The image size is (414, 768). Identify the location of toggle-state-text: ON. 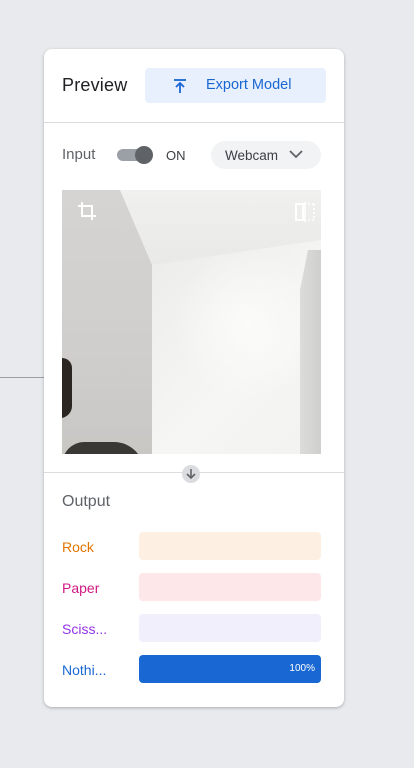
(176, 155).